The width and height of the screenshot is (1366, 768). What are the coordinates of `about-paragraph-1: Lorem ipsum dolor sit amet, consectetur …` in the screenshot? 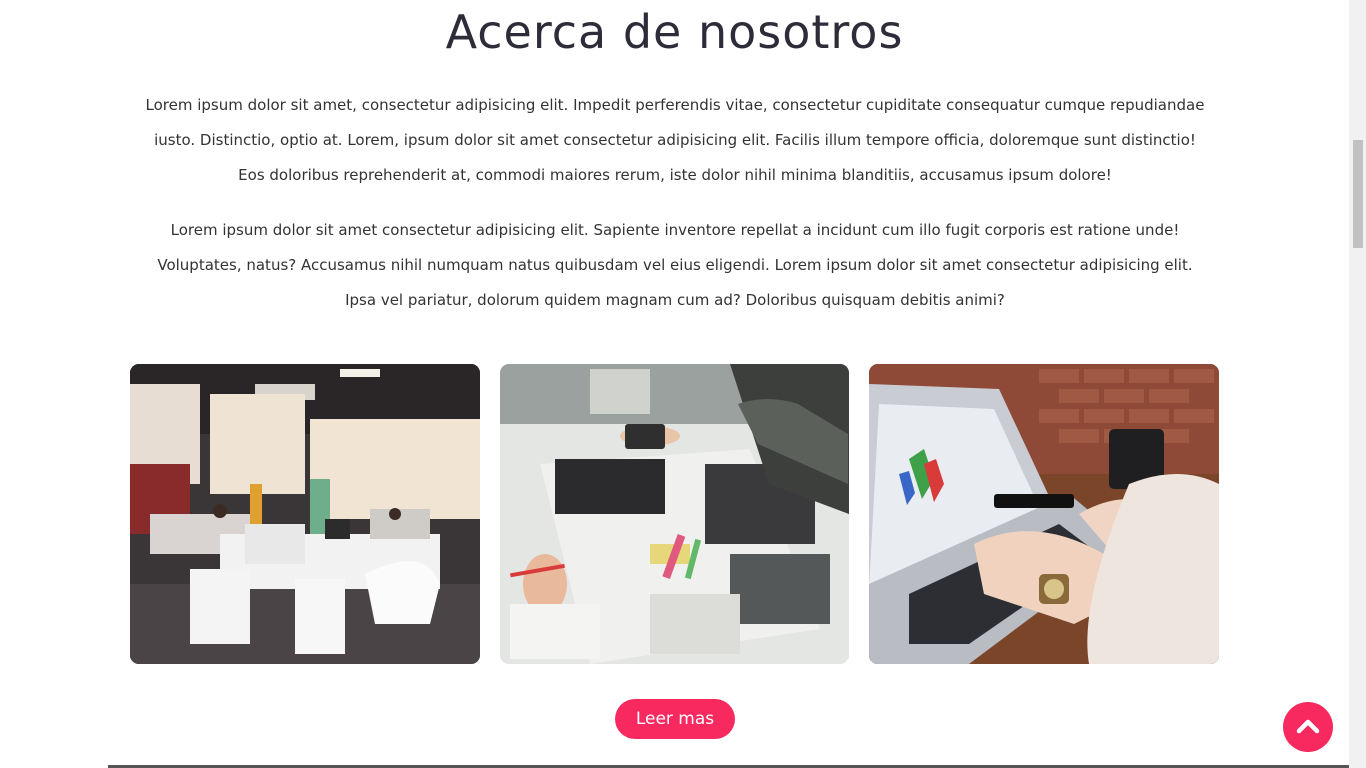 It's located at (675, 140).